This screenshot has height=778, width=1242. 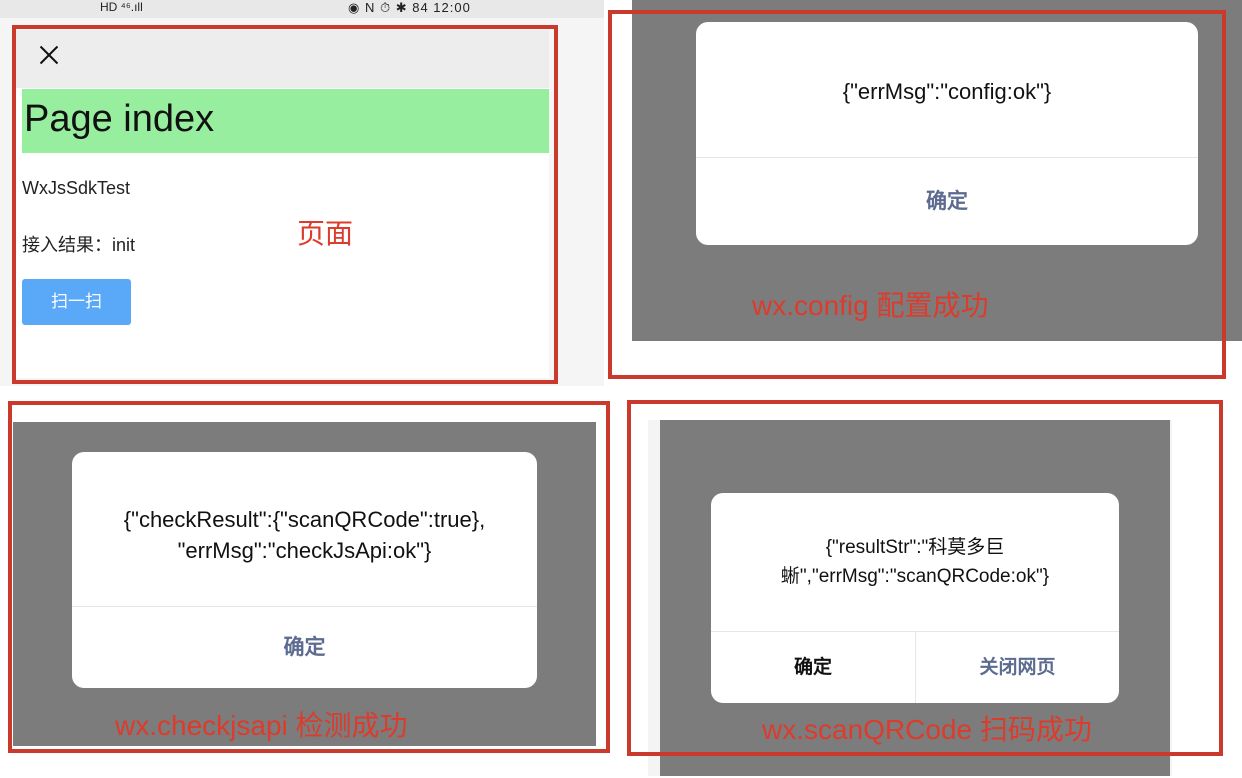 What do you see at coordinates (261, 725) in the screenshot?
I see `caption-checkjsapi: wx.checkjsapi 检测成功` at bounding box center [261, 725].